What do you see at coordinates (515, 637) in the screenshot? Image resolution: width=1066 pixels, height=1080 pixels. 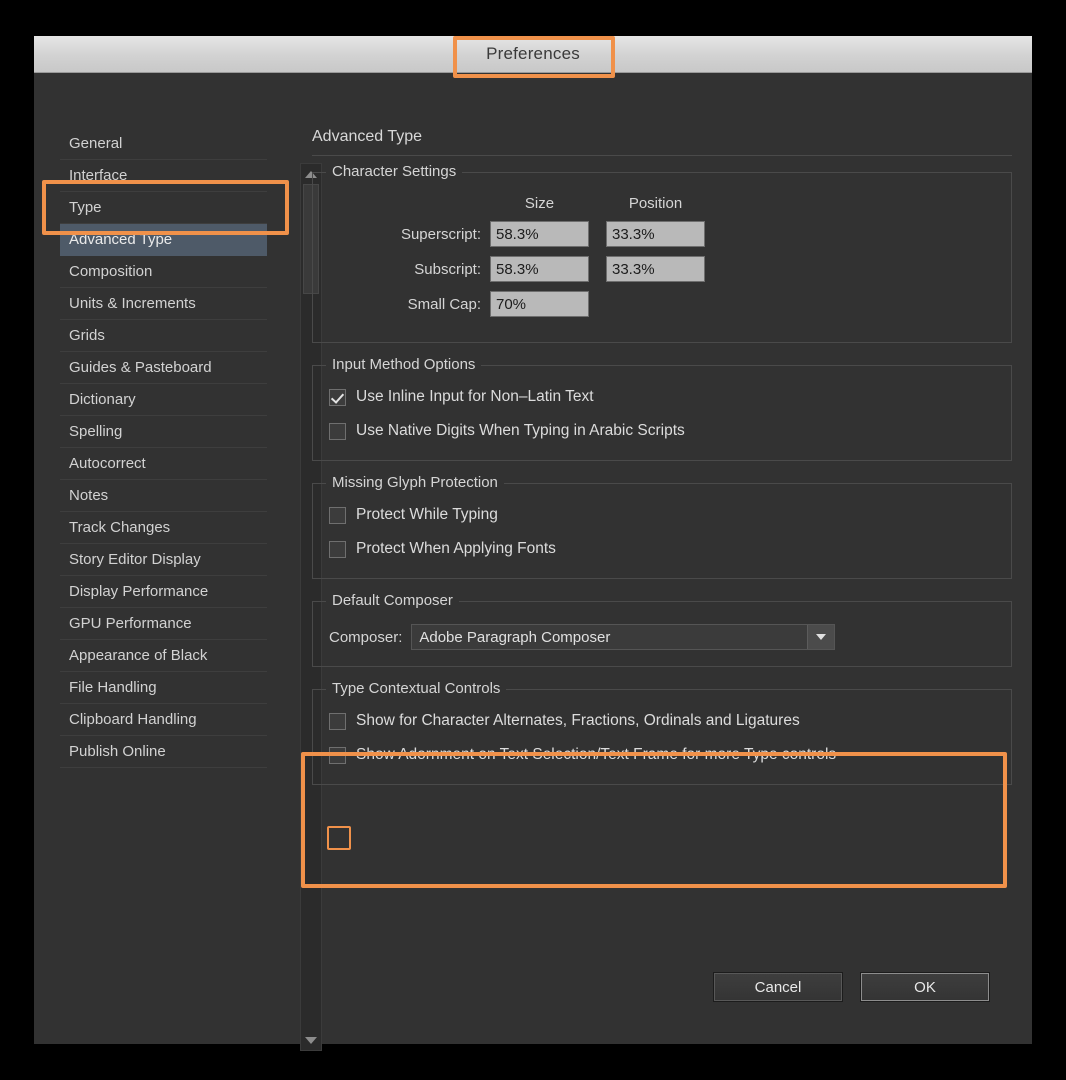 I see `composer-selected-value: Adobe Paragraph Composer` at bounding box center [515, 637].